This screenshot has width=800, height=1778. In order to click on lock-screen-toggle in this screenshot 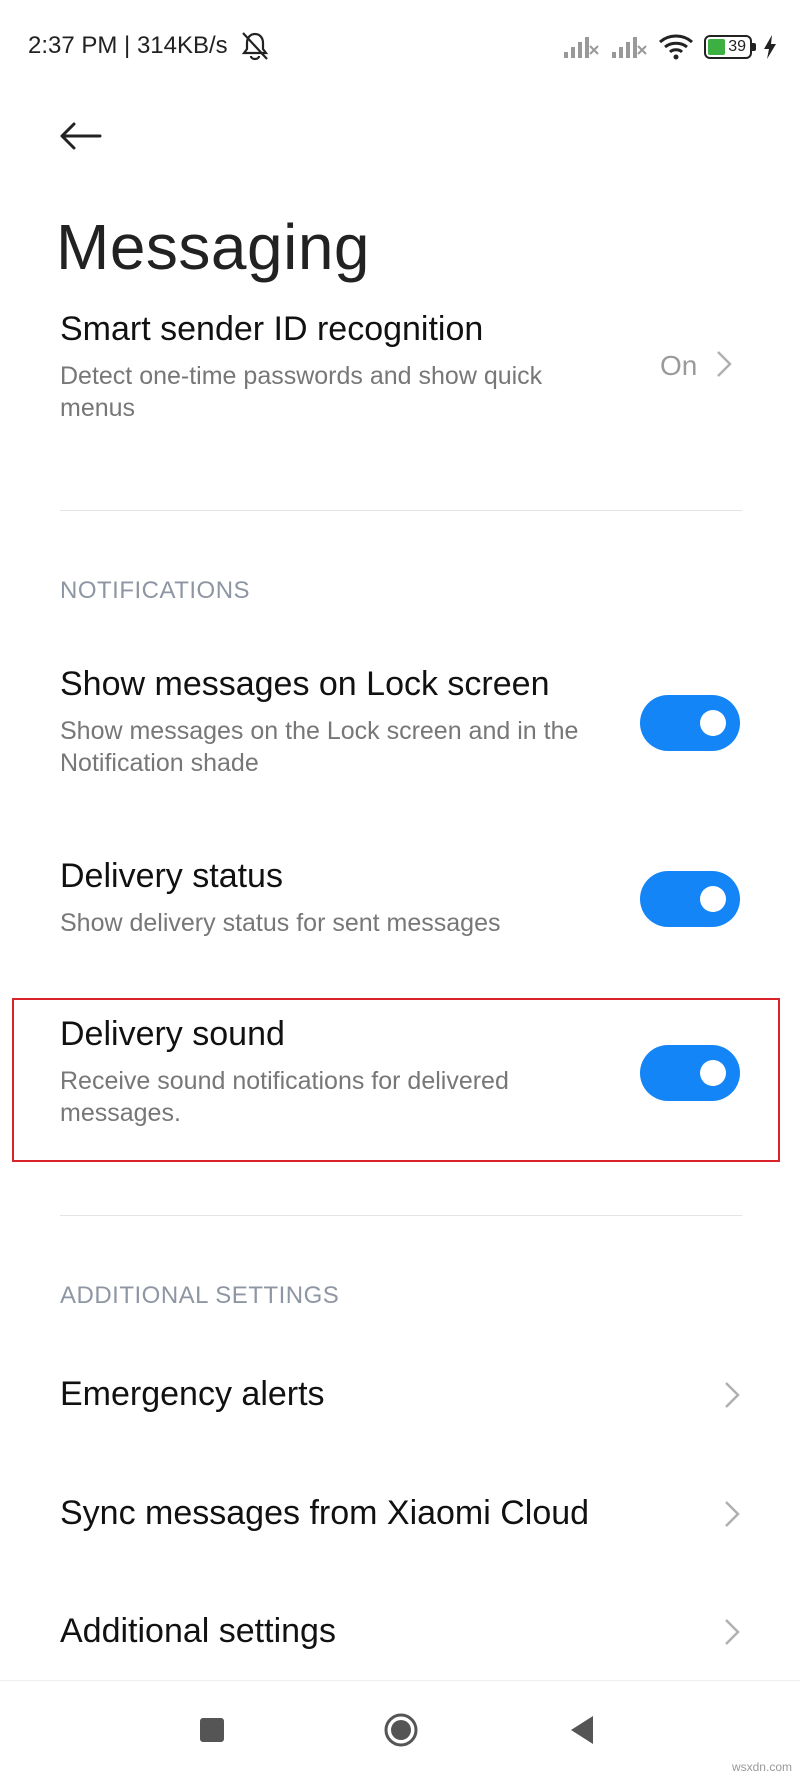, I will do `click(690, 723)`.